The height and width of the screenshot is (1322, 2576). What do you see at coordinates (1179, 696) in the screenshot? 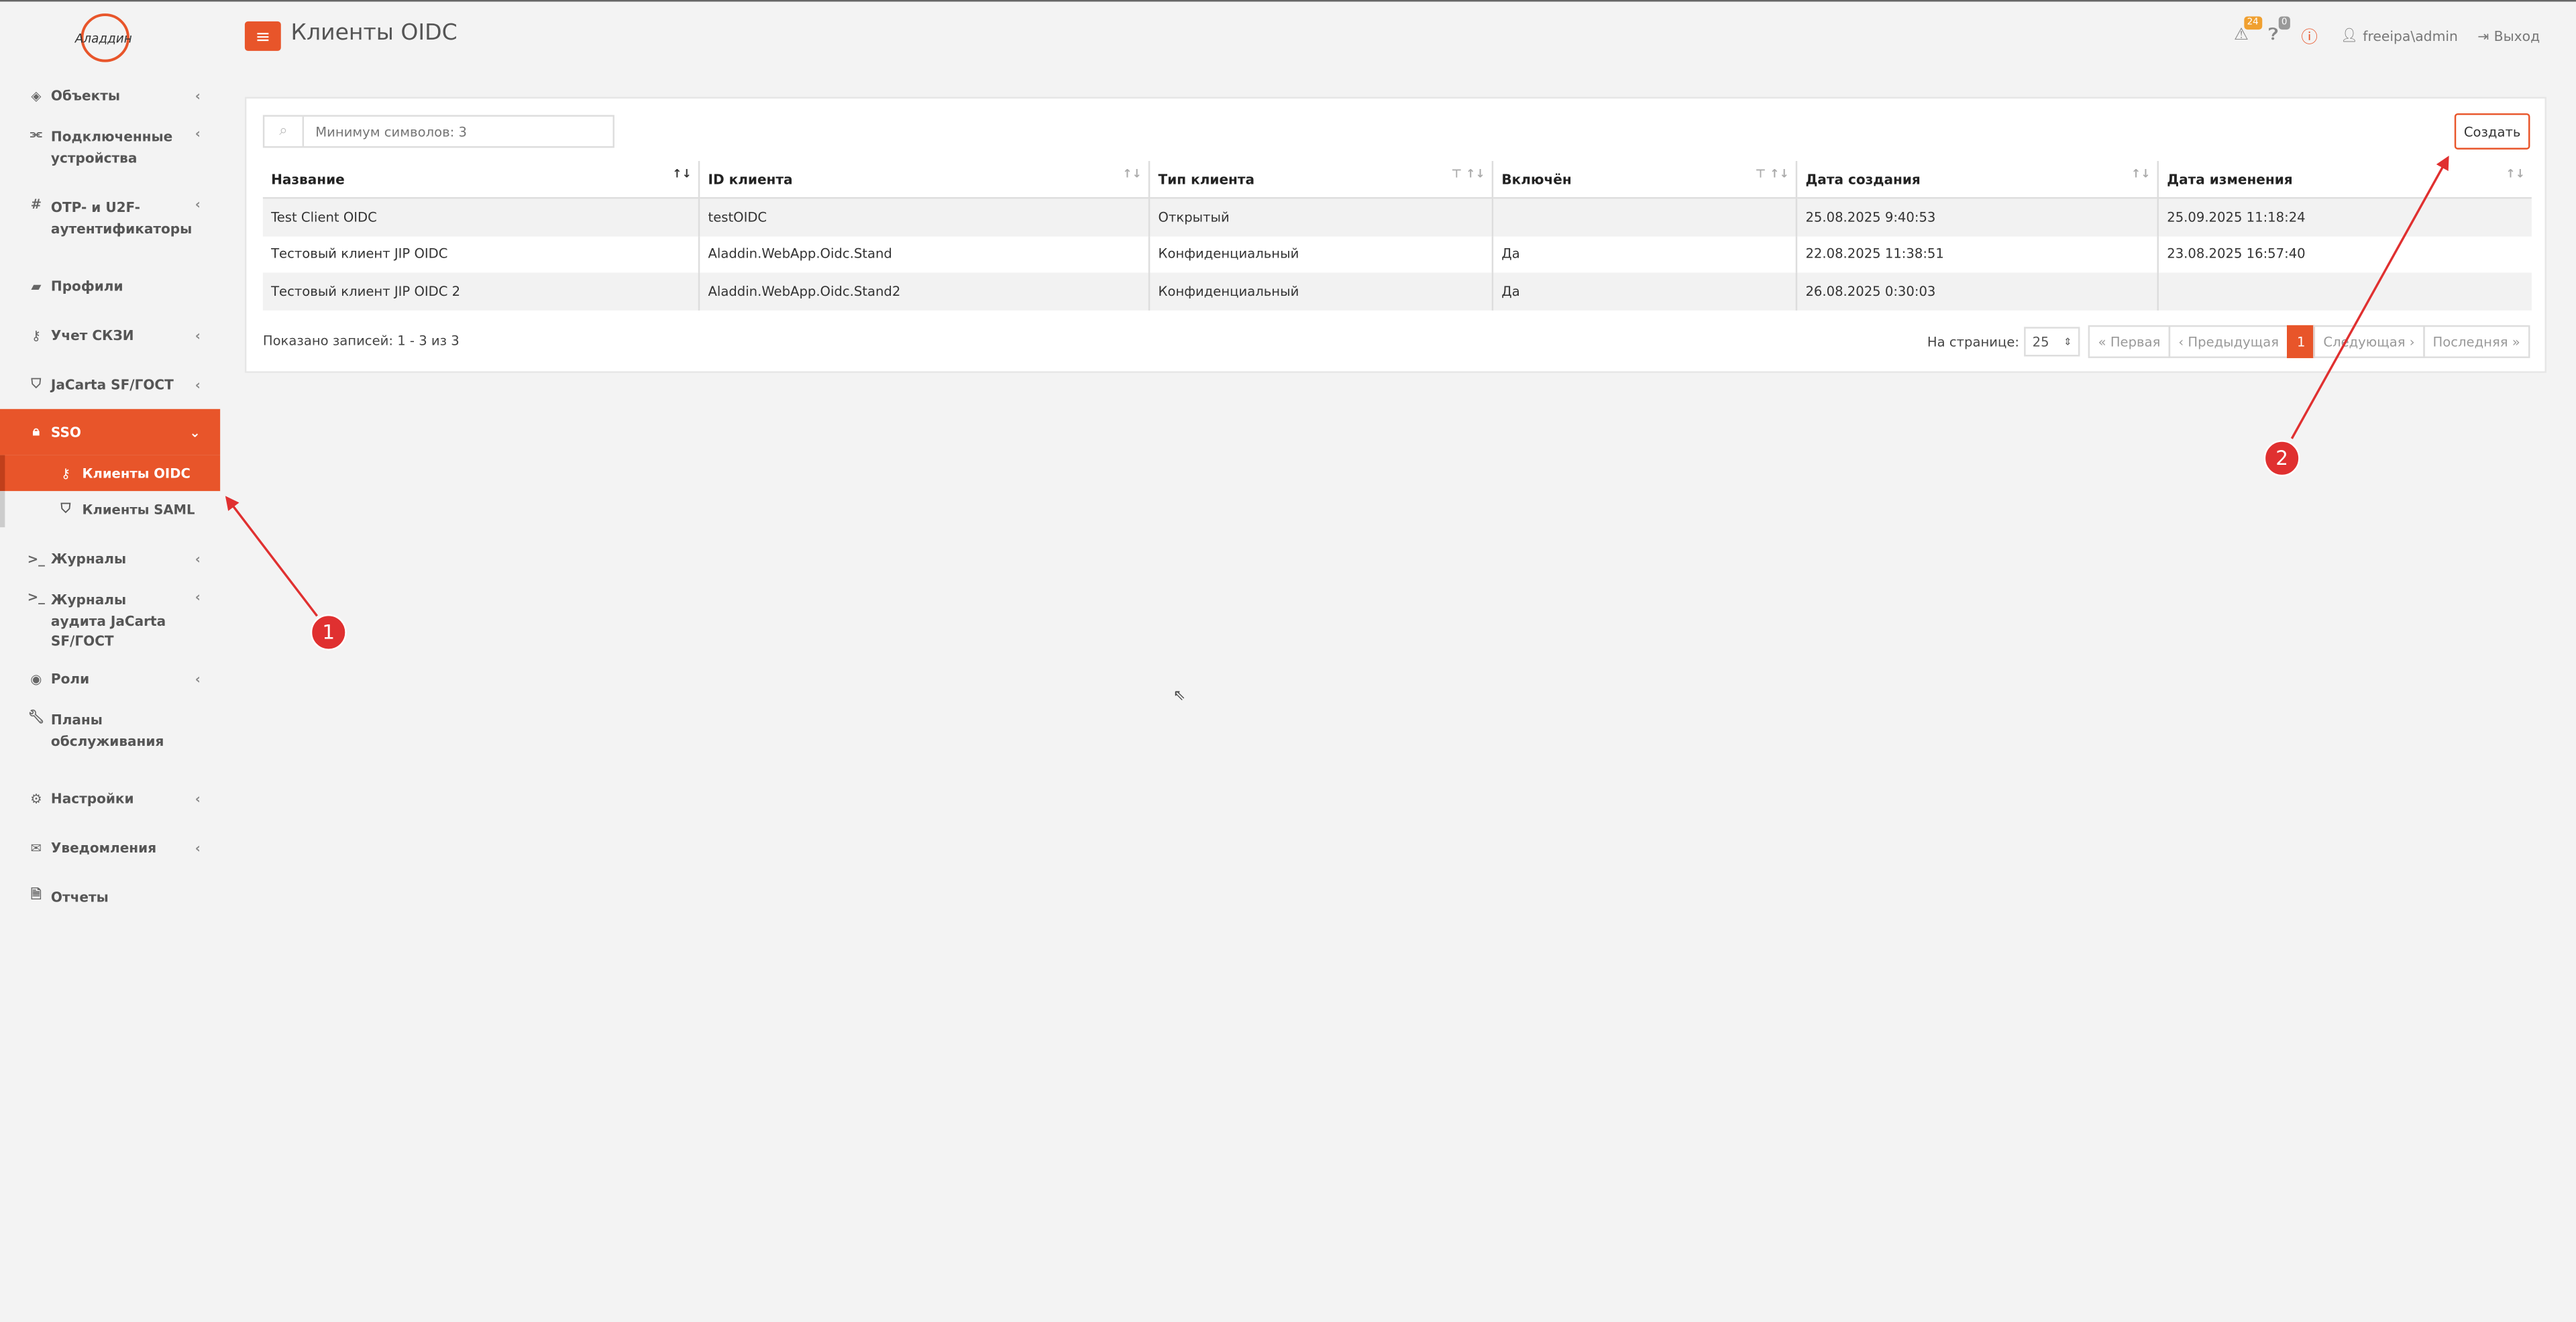
I see `mouse-cursor-icon: ⇖` at bounding box center [1179, 696].